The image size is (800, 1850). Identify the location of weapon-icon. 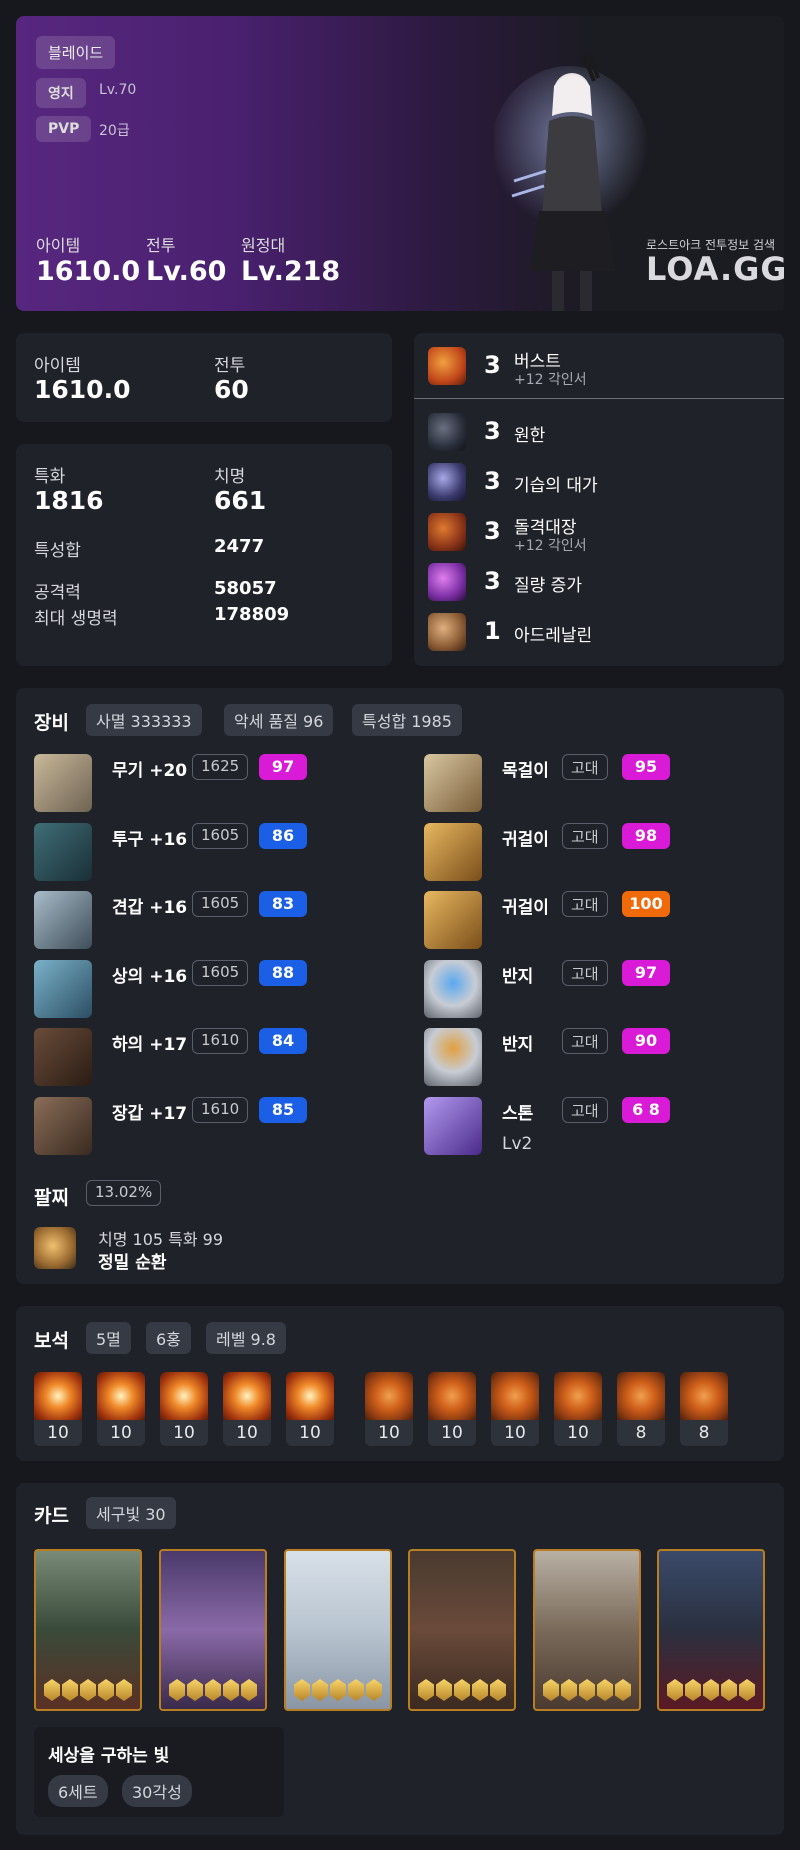
(63, 783).